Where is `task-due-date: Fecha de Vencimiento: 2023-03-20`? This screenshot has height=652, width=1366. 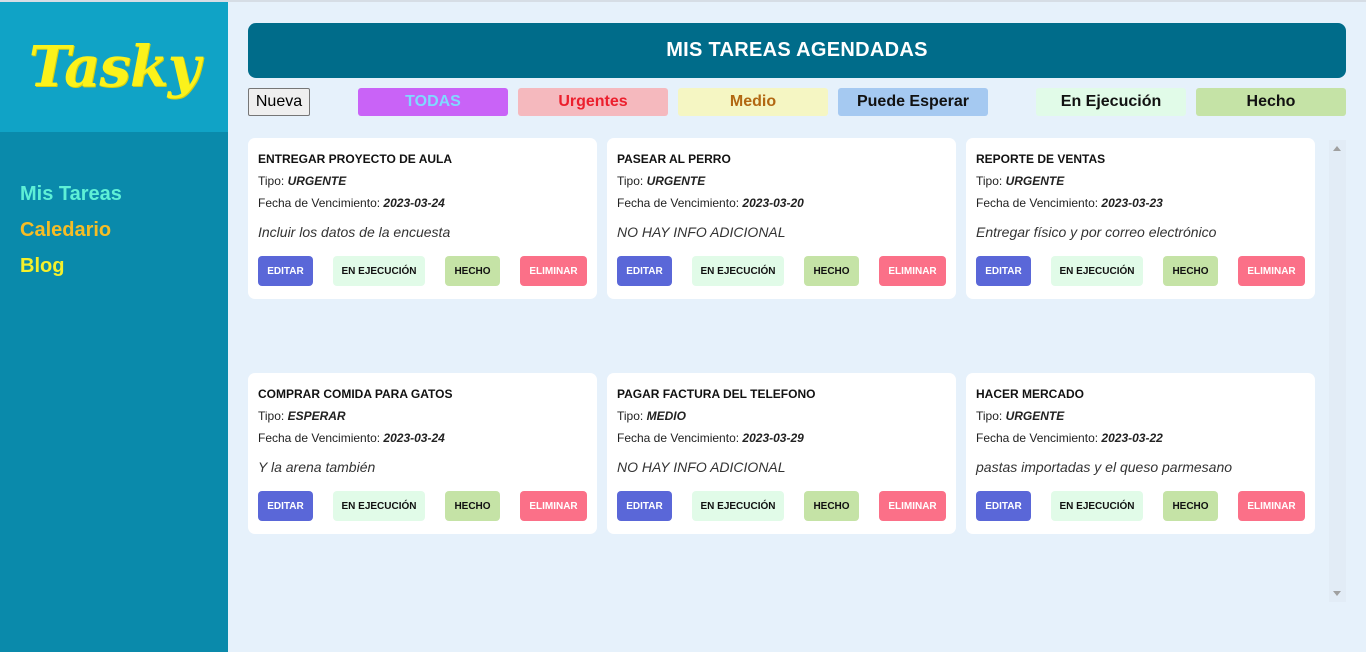 task-due-date: Fecha de Vencimiento: 2023-03-20 is located at coordinates (781, 207).